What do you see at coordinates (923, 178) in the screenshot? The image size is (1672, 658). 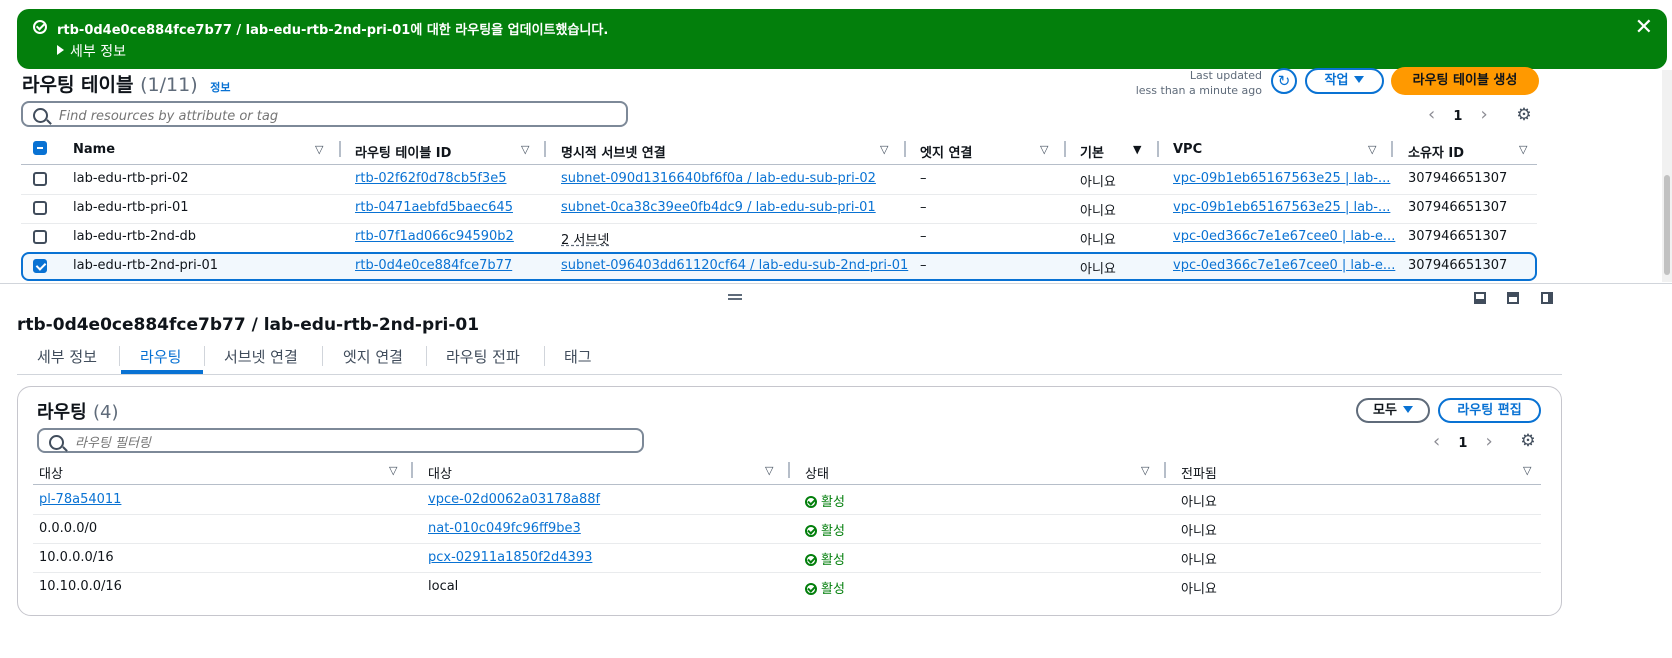 I see `edge-value: –` at bounding box center [923, 178].